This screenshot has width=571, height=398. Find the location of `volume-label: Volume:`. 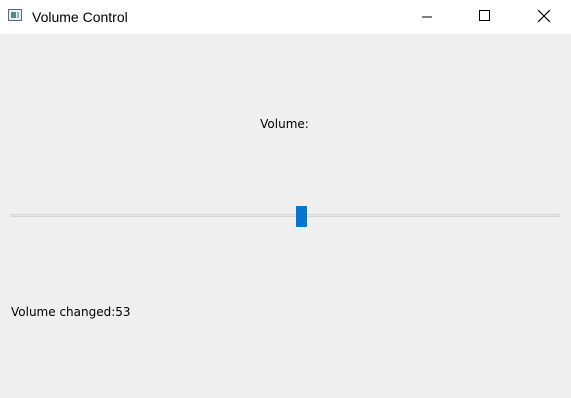

volume-label: Volume: is located at coordinates (285, 124).